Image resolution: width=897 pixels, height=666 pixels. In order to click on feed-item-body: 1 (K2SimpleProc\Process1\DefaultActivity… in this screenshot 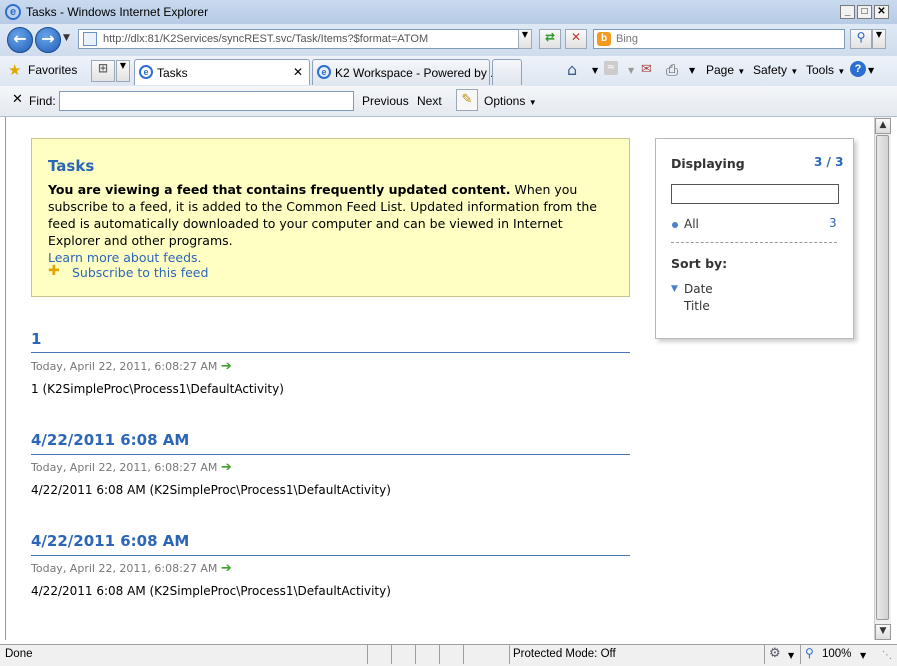, I will do `click(157, 389)`.